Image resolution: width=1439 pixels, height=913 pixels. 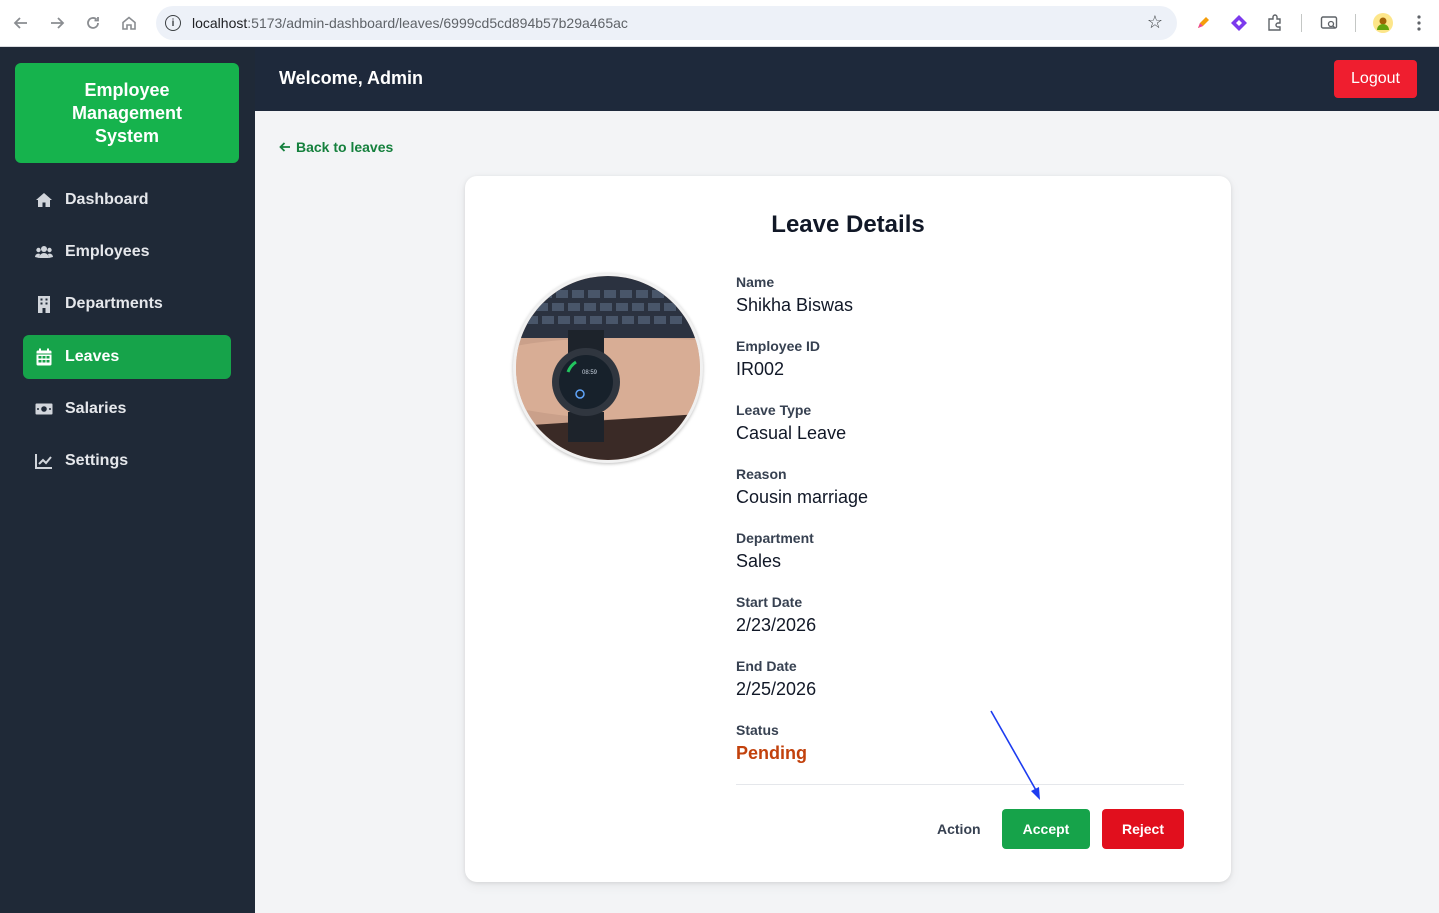 I want to click on svg-text: 08:59, so click(x=590, y=373).